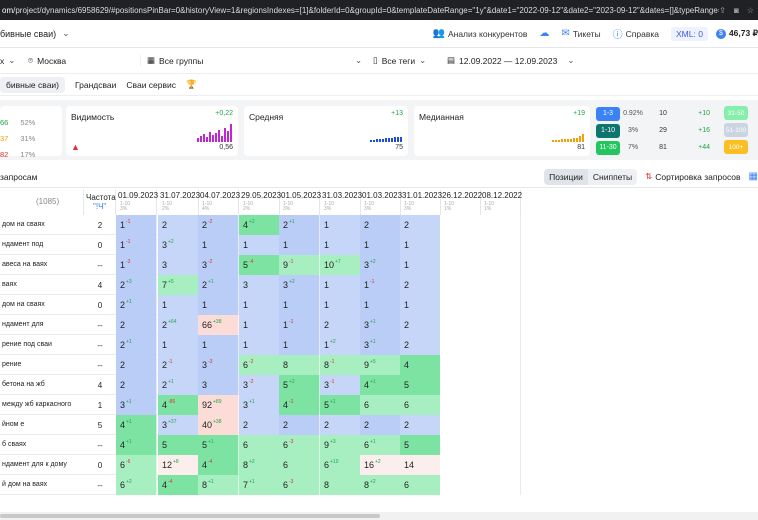 The image size is (758, 520). What do you see at coordinates (247, 60) in the screenshot?
I see `groups-select: ▦ Все группы` at bounding box center [247, 60].